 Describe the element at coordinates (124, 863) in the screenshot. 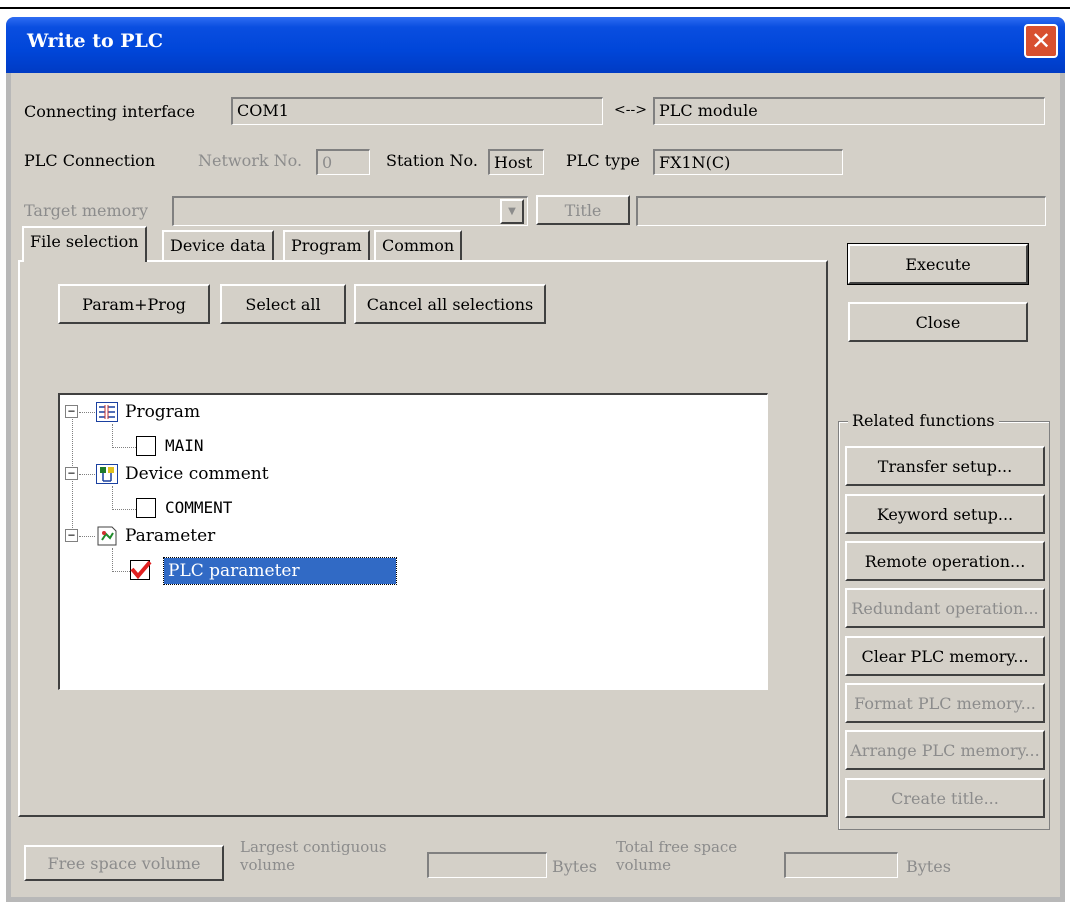

I see `free-space-volume-button: Free space volume` at that location.